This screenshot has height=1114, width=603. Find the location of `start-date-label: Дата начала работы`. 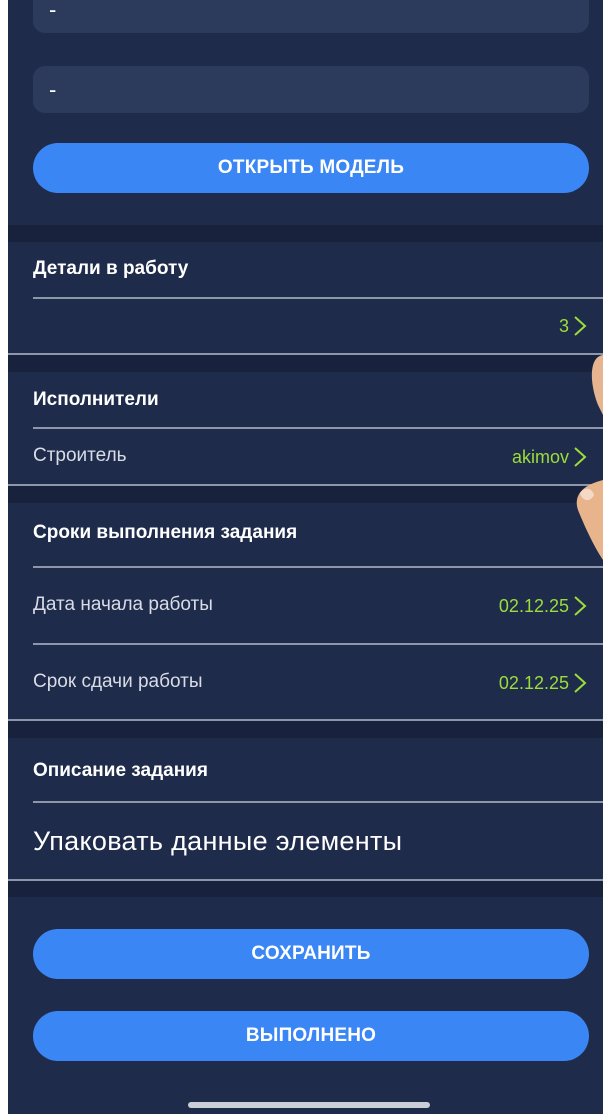

start-date-label: Дата начала работы is located at coordinates (123, 604).